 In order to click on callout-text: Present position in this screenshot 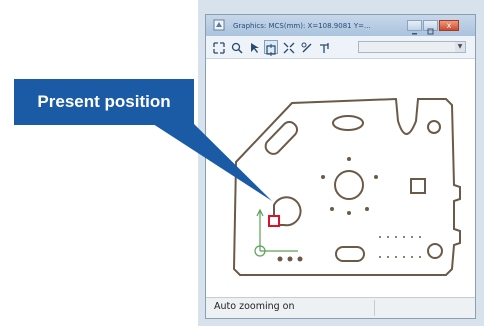, I will do `click(104, 101)`.